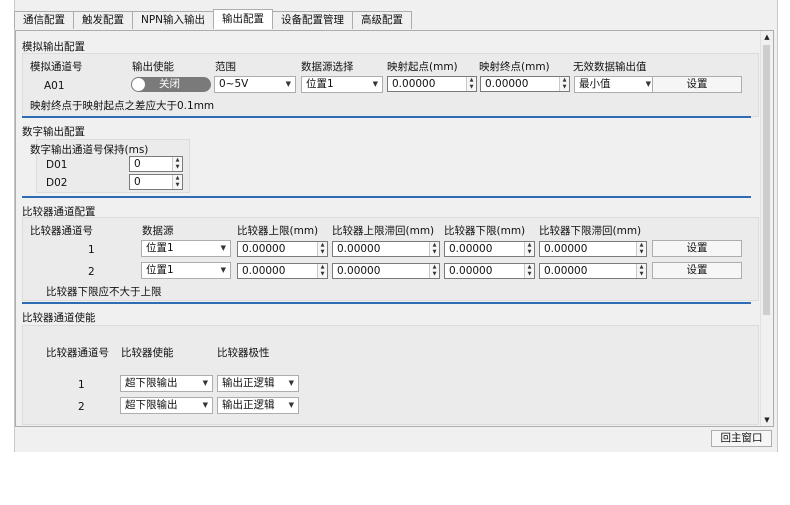 Image resolution: width=790 pixels, height=505 pixels. Describe the element at coordinates (61, 231) in the screenshot. I see `comparator-header-channel: 比较器通道号` at that location.